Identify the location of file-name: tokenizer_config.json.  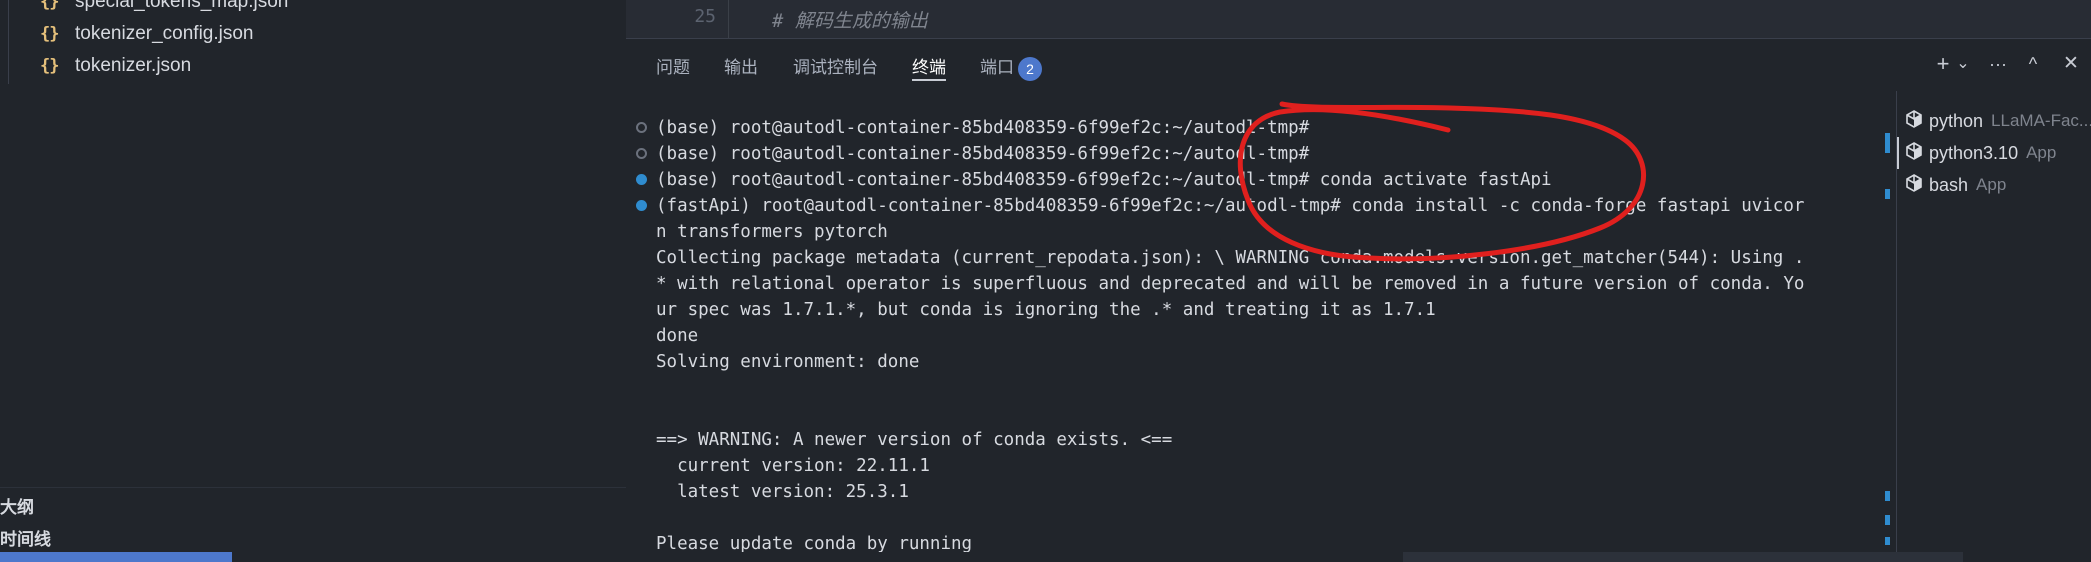
(164, 33).